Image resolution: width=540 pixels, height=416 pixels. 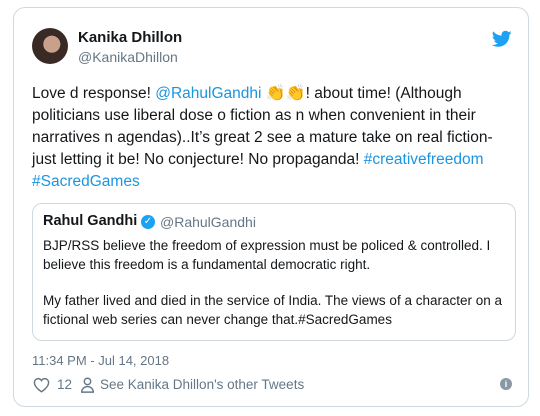 I want to click on hashtag-link-sacredgames: #SacredGames, so click(x=86, y=181).